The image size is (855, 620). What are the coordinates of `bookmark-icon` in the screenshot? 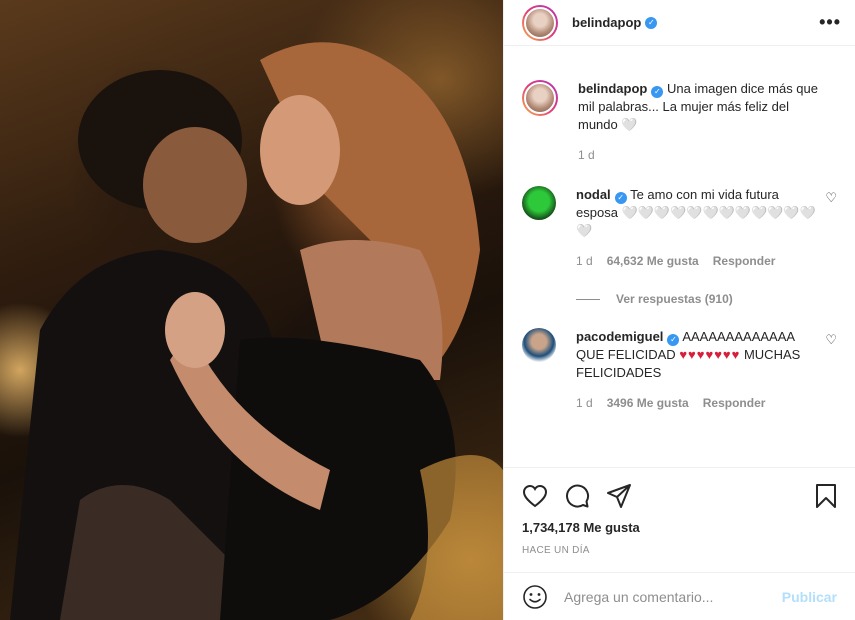 It's located at (826, 496).